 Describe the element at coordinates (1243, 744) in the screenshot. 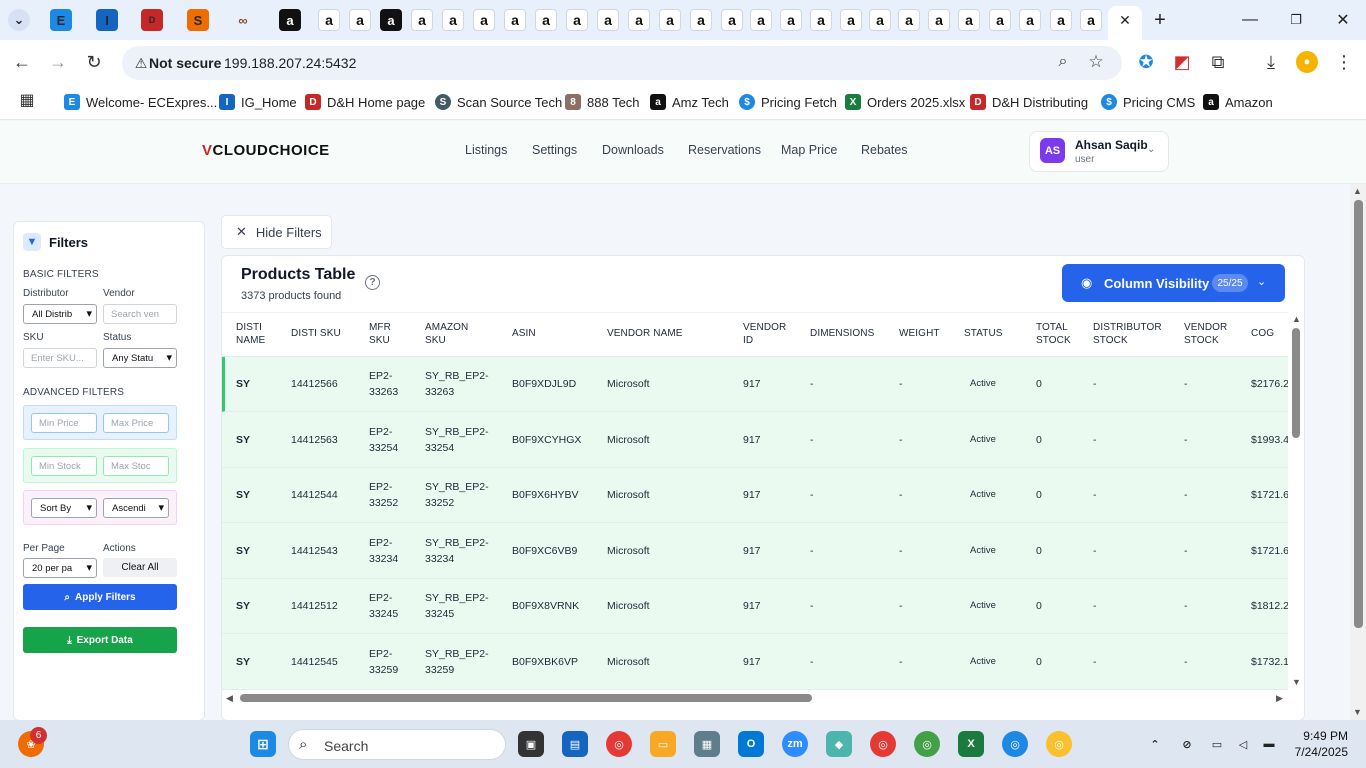

I see `volume-icon: ◁` at that location.